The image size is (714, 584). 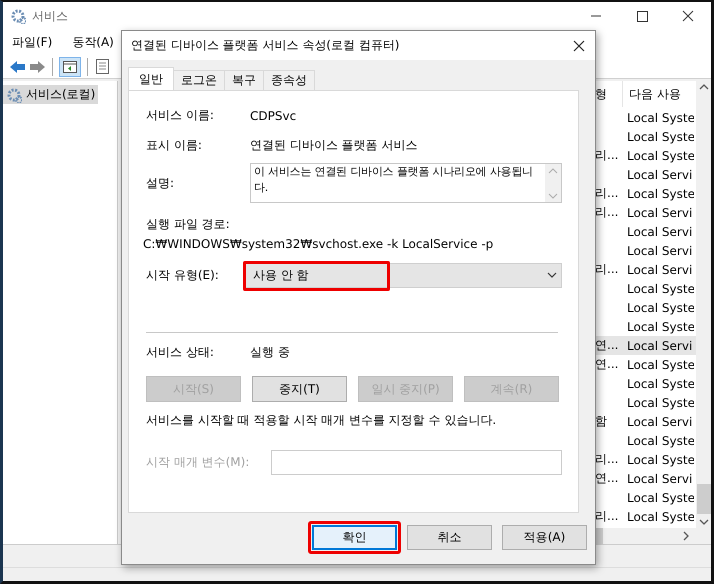 What do you see at coordinates (93, 42) in the screenshot?
I see `menu-item: 동작(A)` at bounding box center [93, 42].